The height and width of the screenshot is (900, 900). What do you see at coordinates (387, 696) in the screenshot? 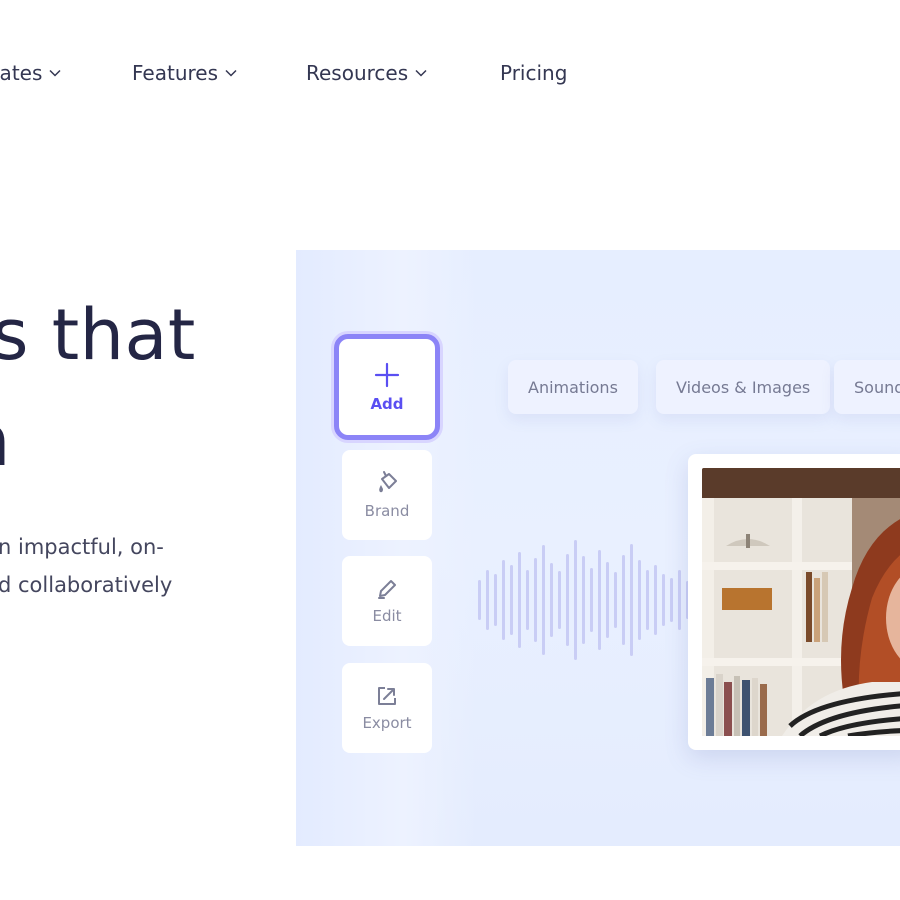
I see `export-icon` at bounding box center [387, 696].